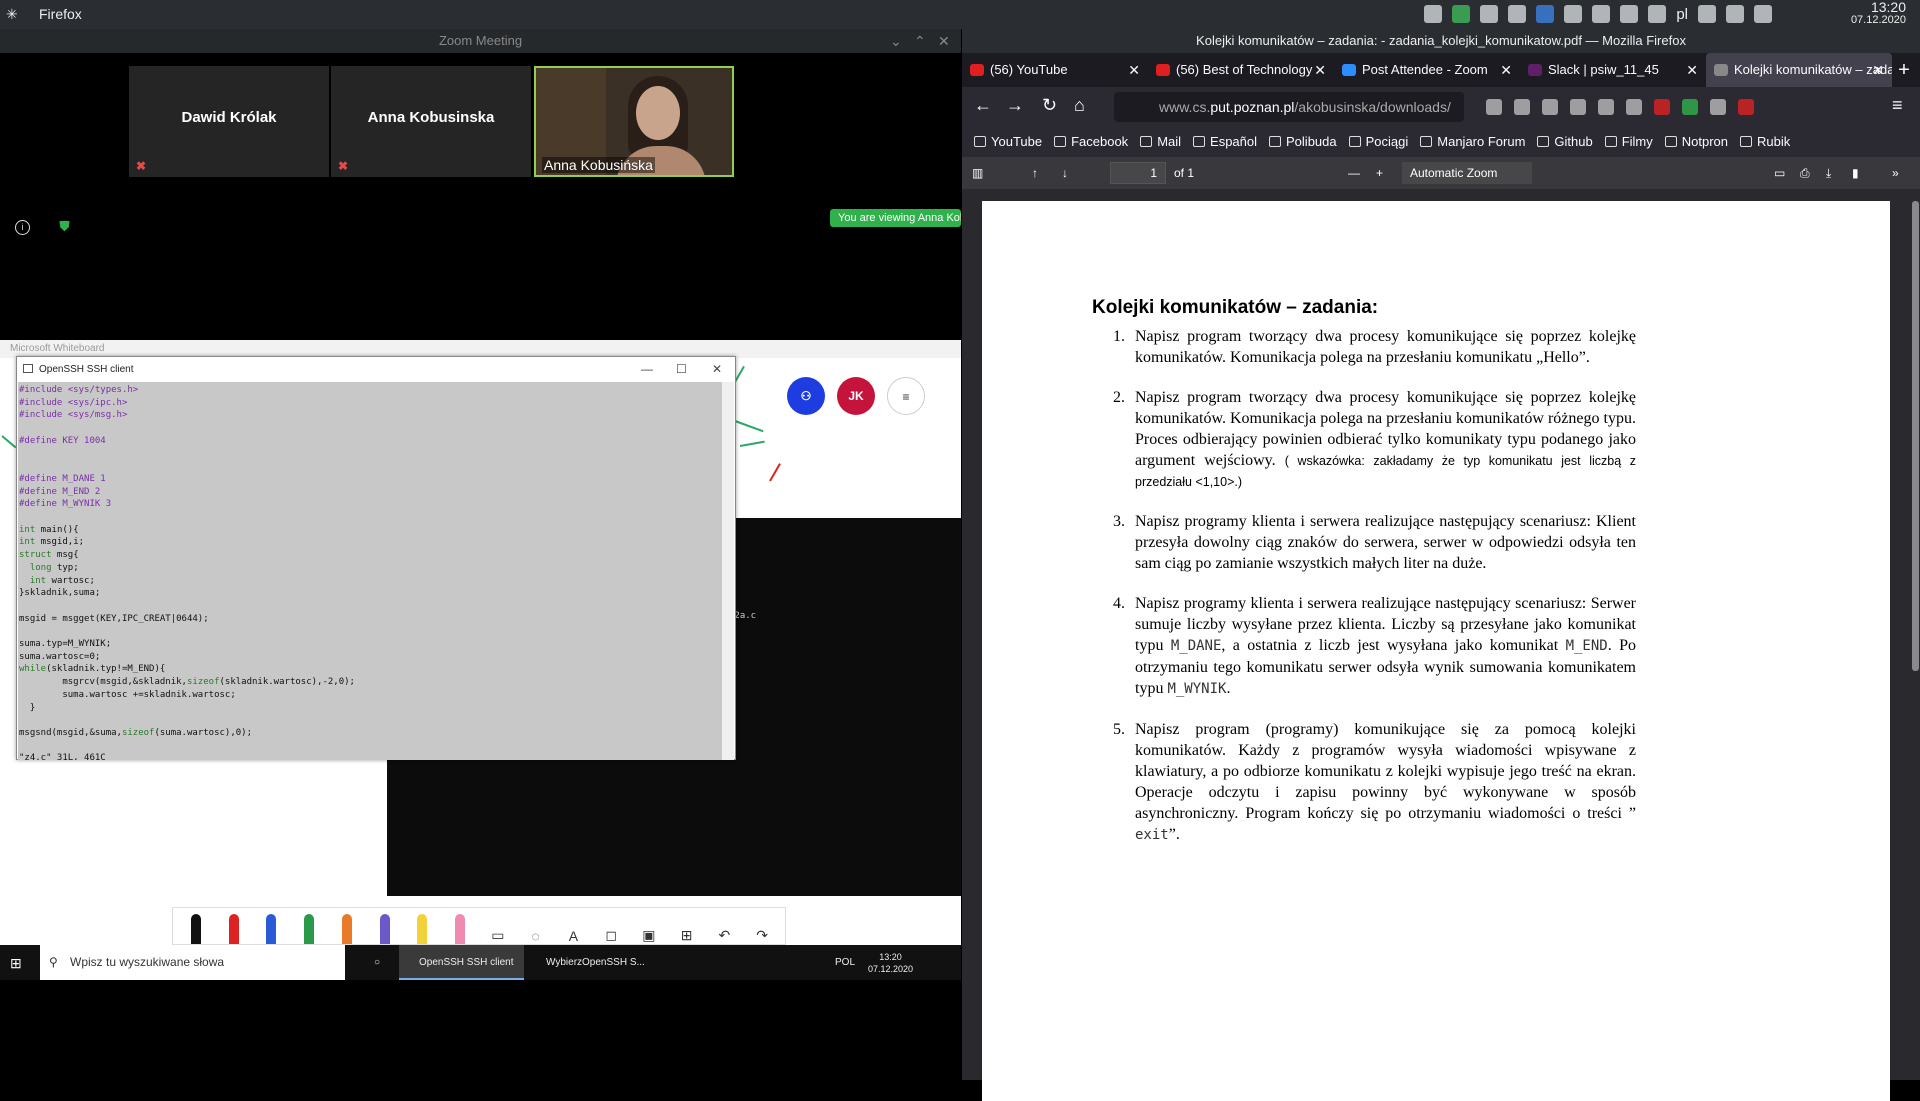  Describe the element at coordinates (1522, 107) in the screenshot. I see `library-icon` at that location.